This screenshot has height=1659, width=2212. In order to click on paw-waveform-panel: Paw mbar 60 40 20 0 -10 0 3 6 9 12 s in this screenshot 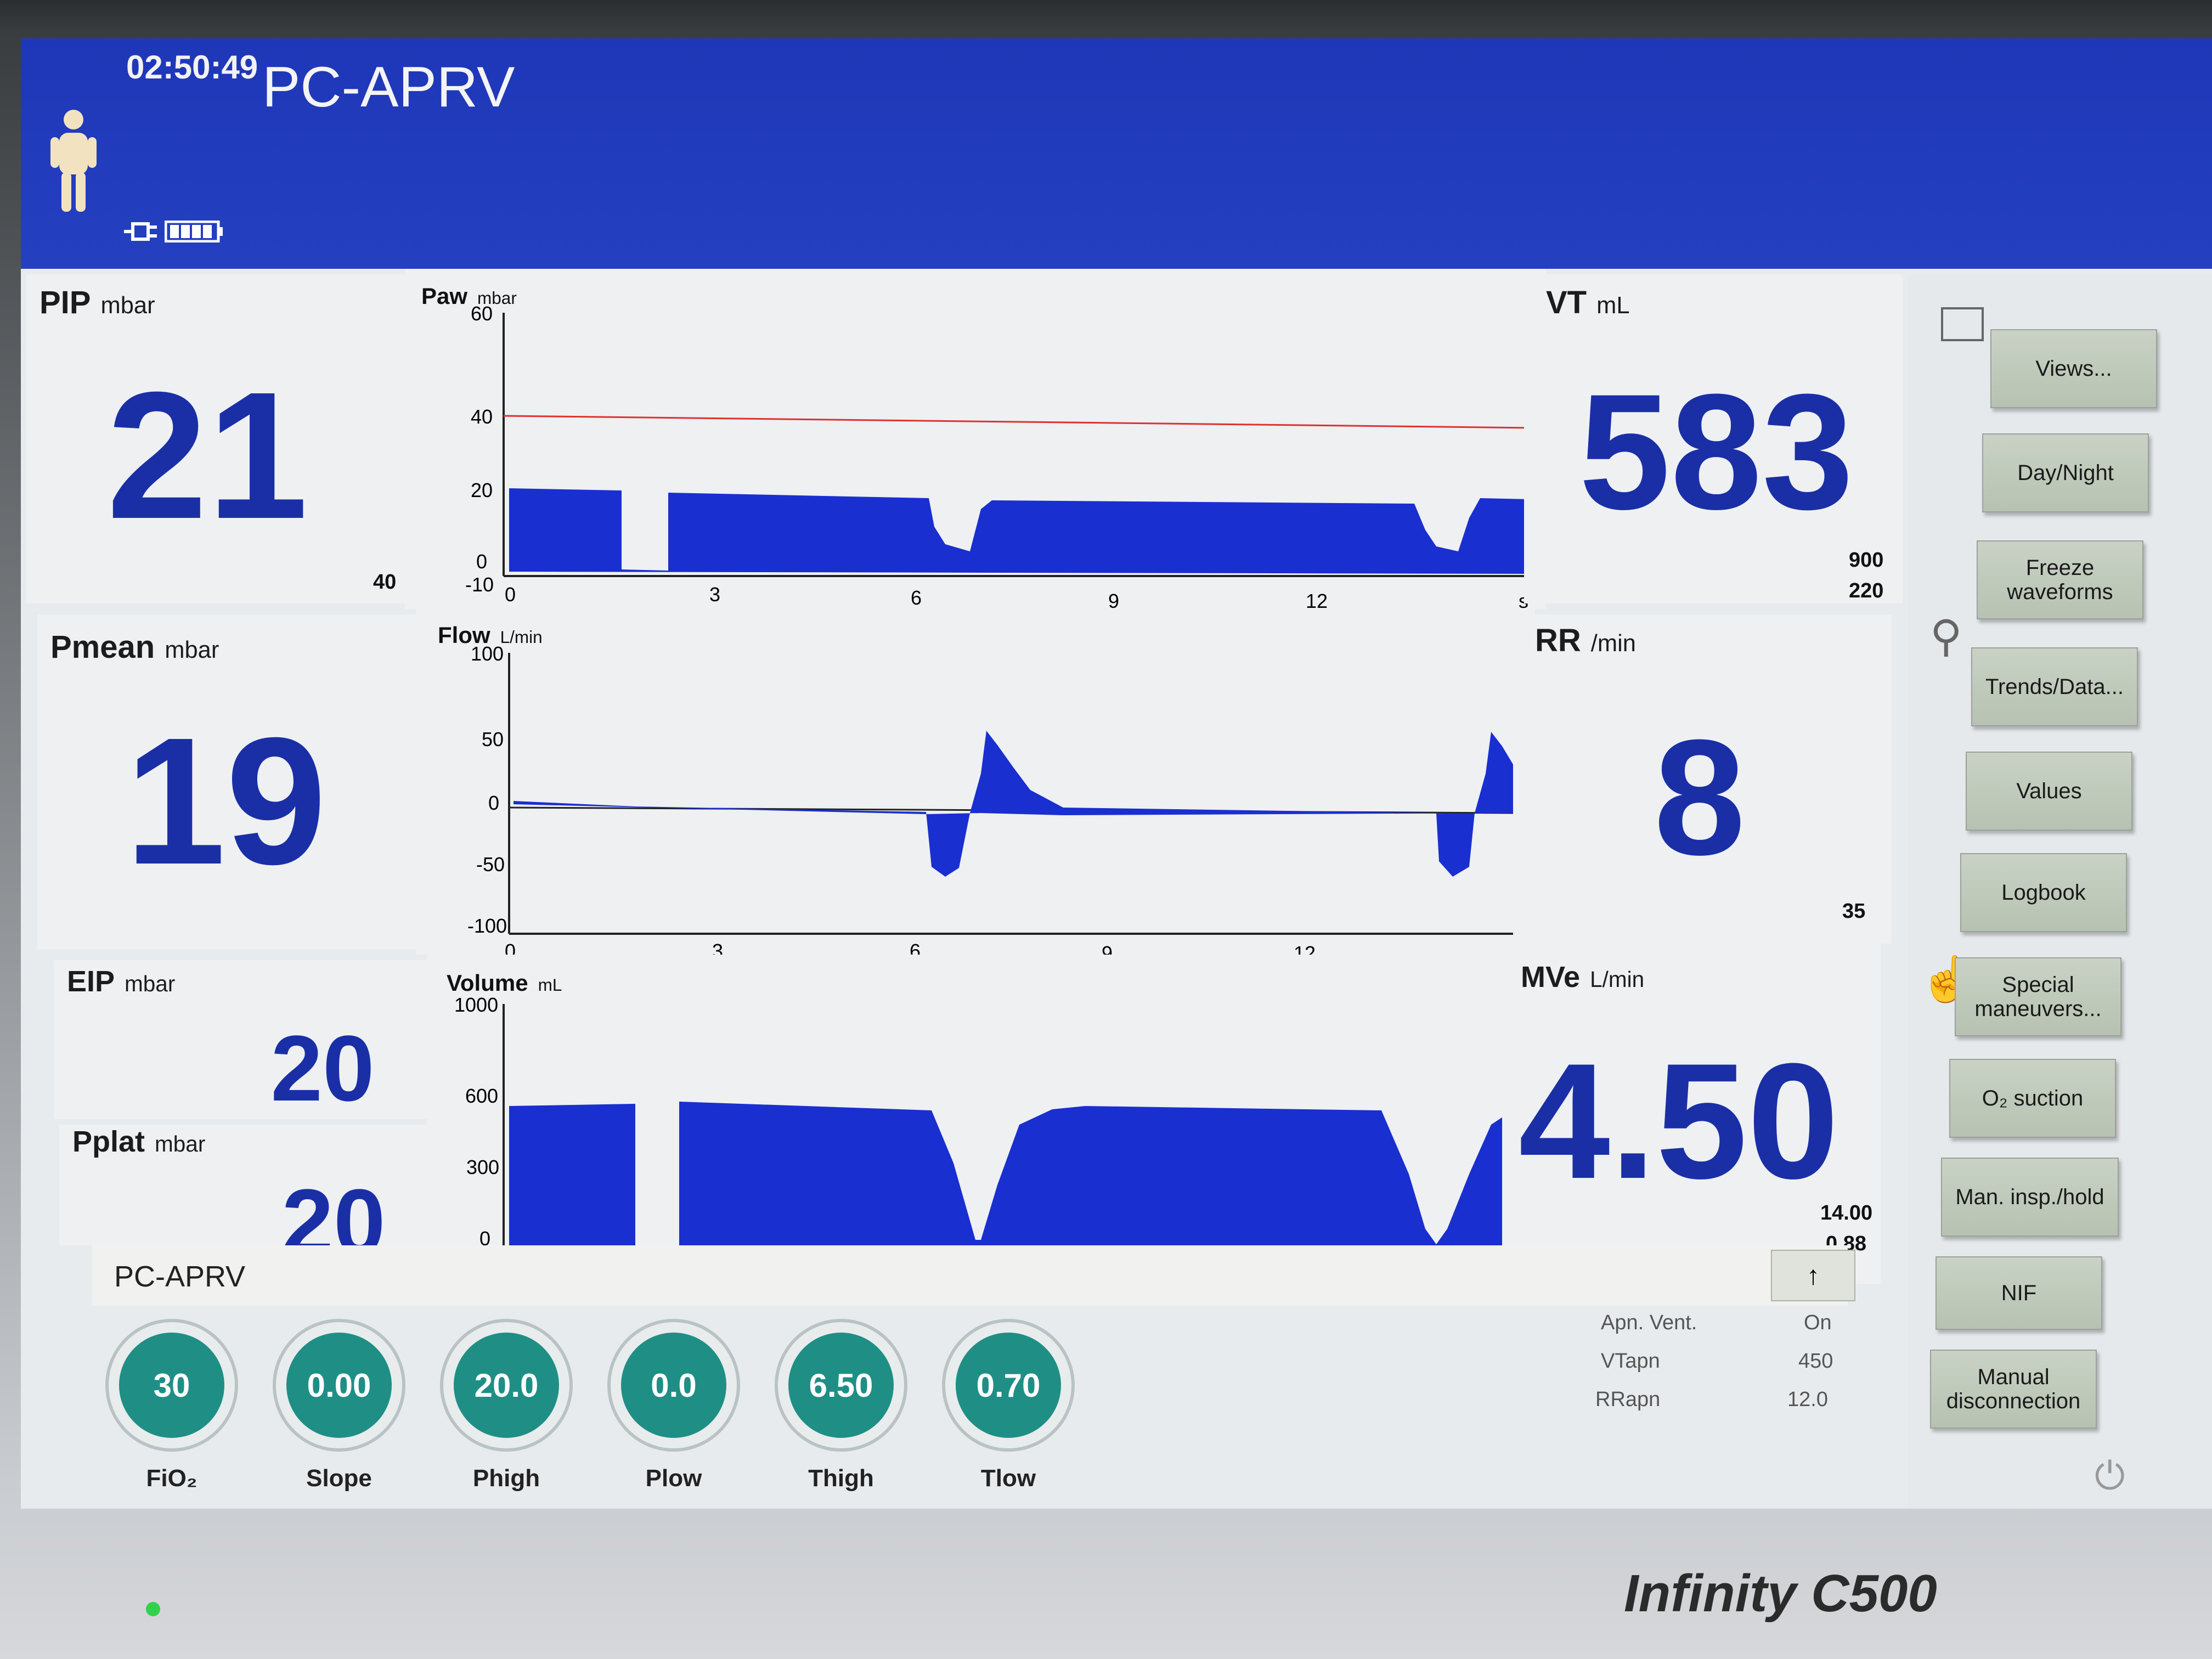, I will do `click(976, 439)`.